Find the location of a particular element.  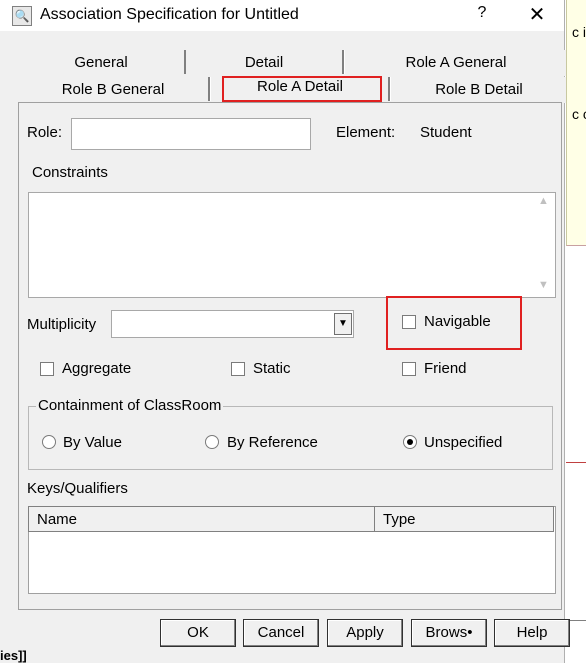

magnifier-icon: 🔍 is located at coordinates (22, 16).